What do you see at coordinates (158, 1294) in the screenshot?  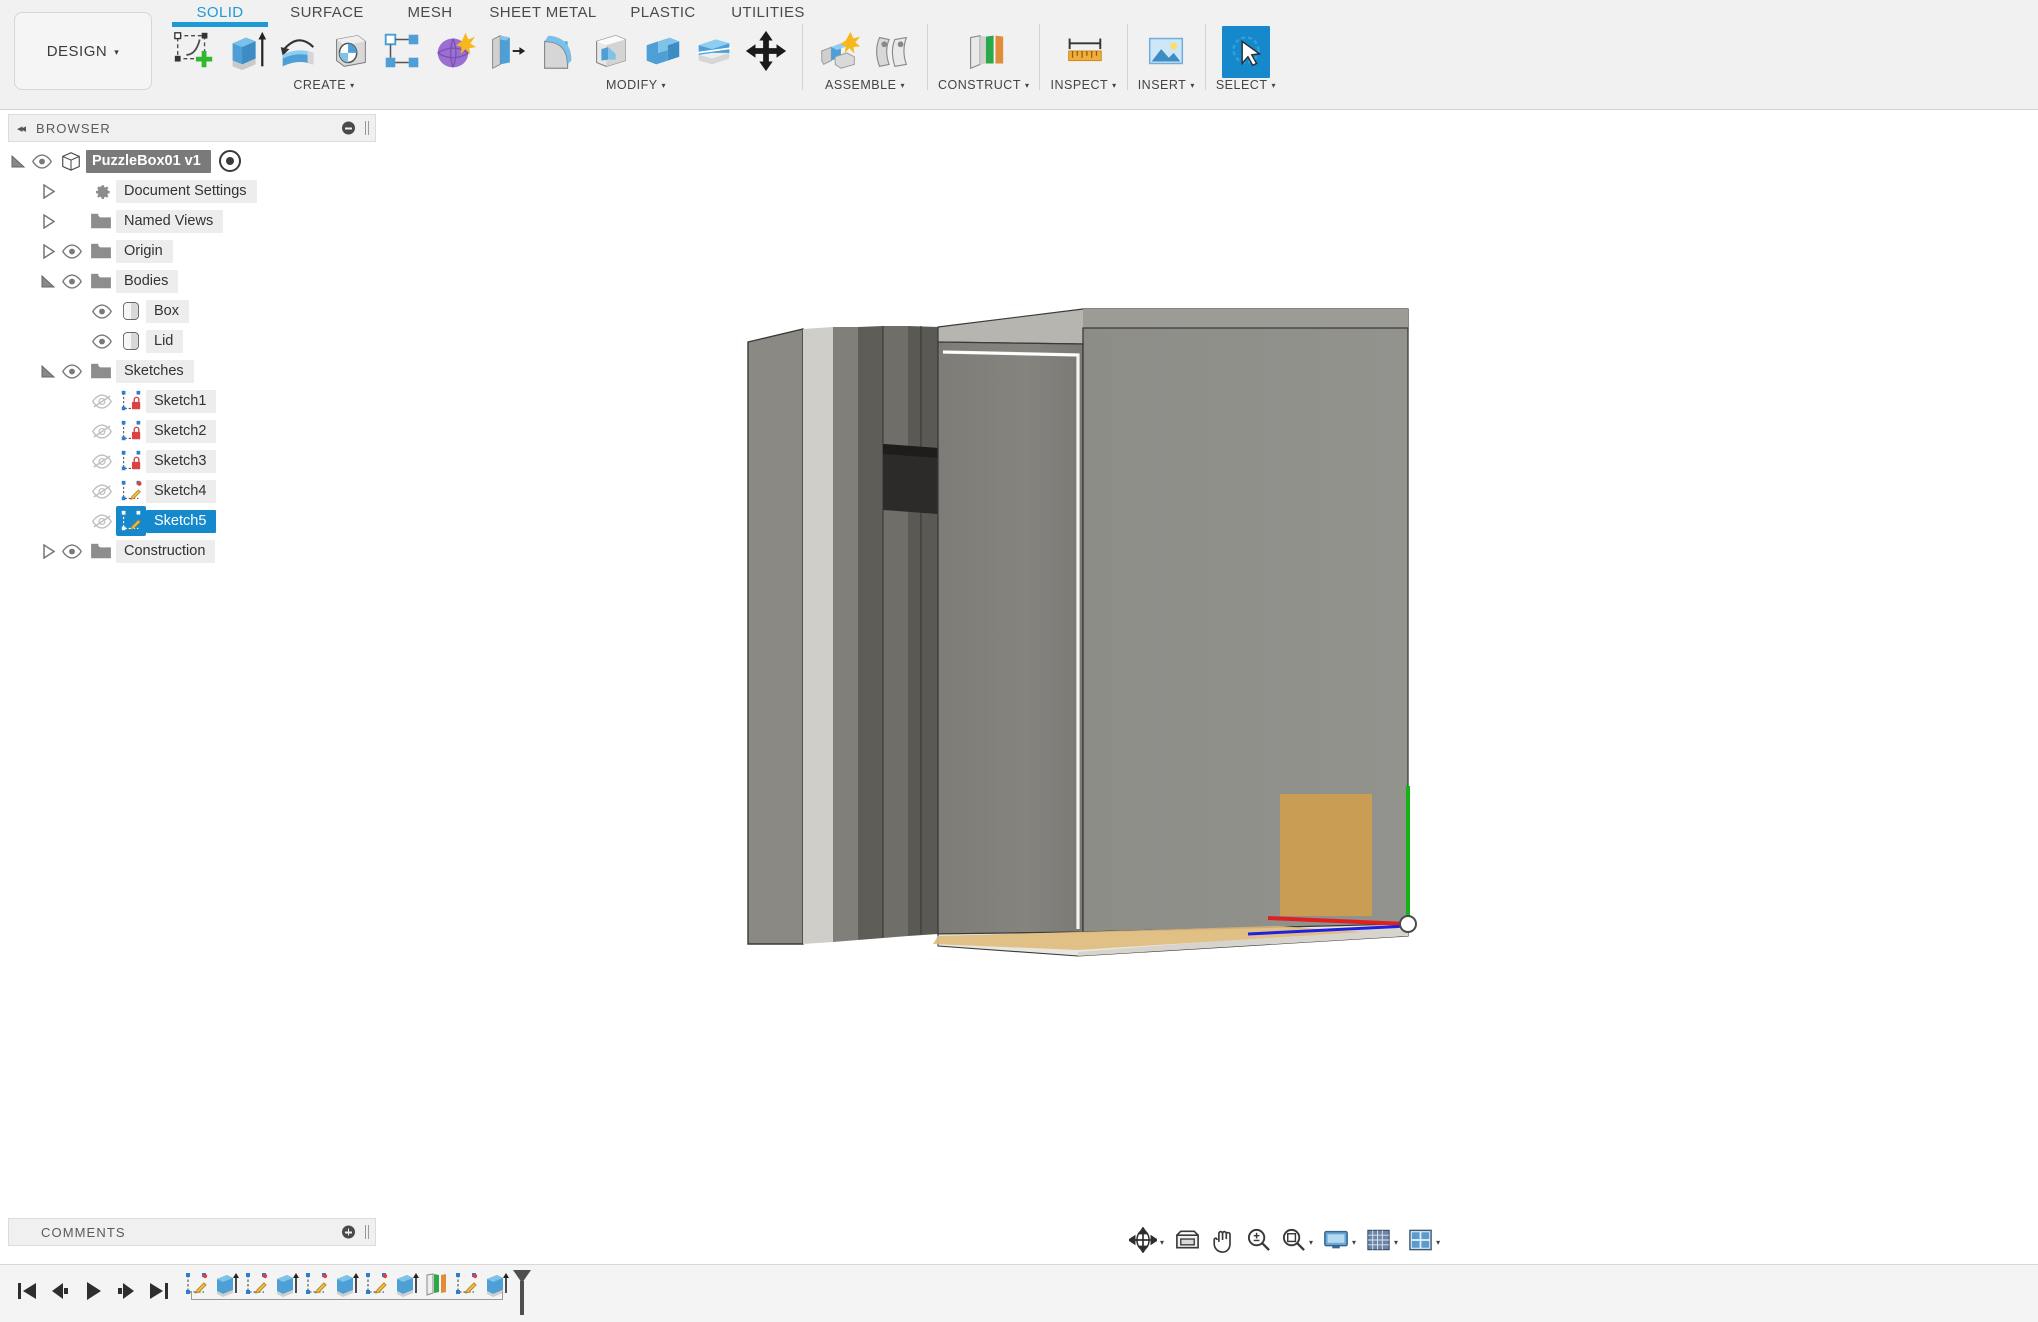 I see `timeline-go-end-button` at bounding box center [158, 1294].